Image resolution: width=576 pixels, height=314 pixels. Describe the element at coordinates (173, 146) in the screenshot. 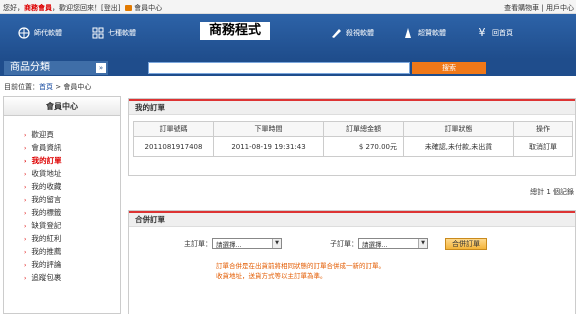

I see `order-number: 2011081917408` at that location.